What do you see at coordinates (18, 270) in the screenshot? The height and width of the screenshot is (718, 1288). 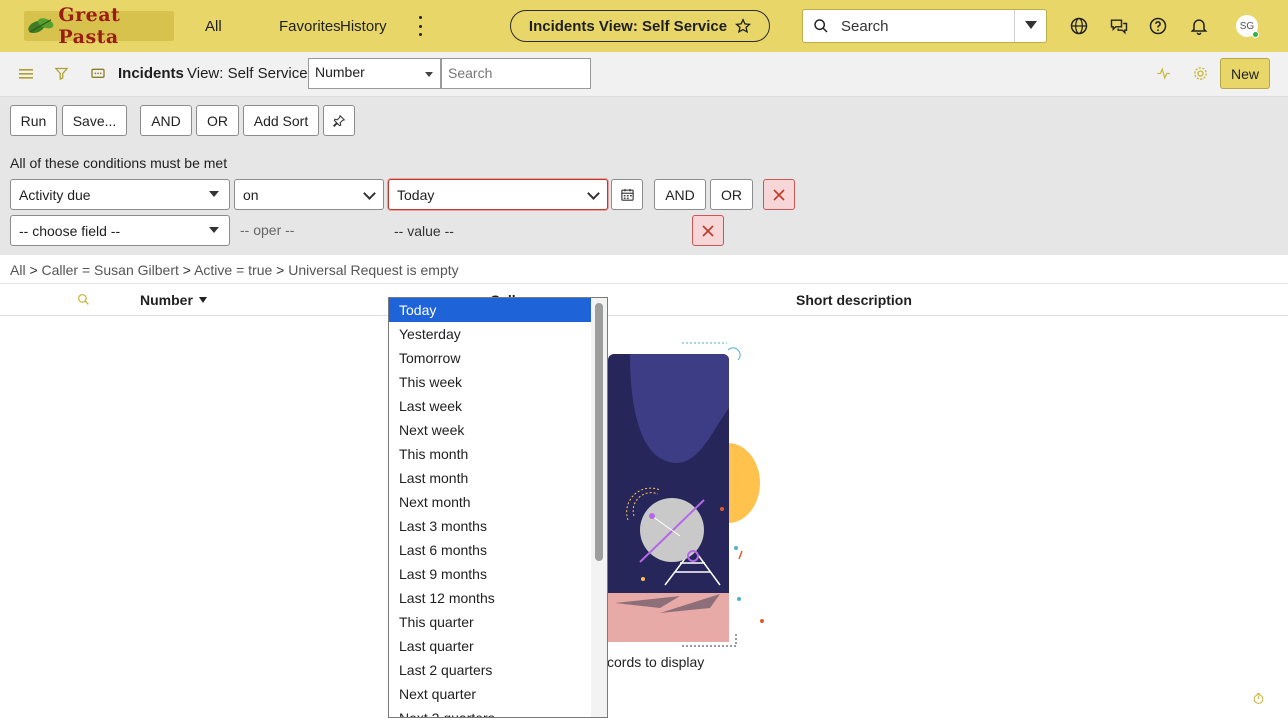 I see `breadcrumb-all: All` at bounding box center [18, 270].